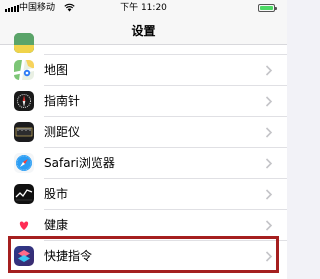 Image resolution: width=320 pixels, height=279 pixels. Describe the element at coordinates (143, 44) in the screenshot. I see `list-item-partial` at that location.